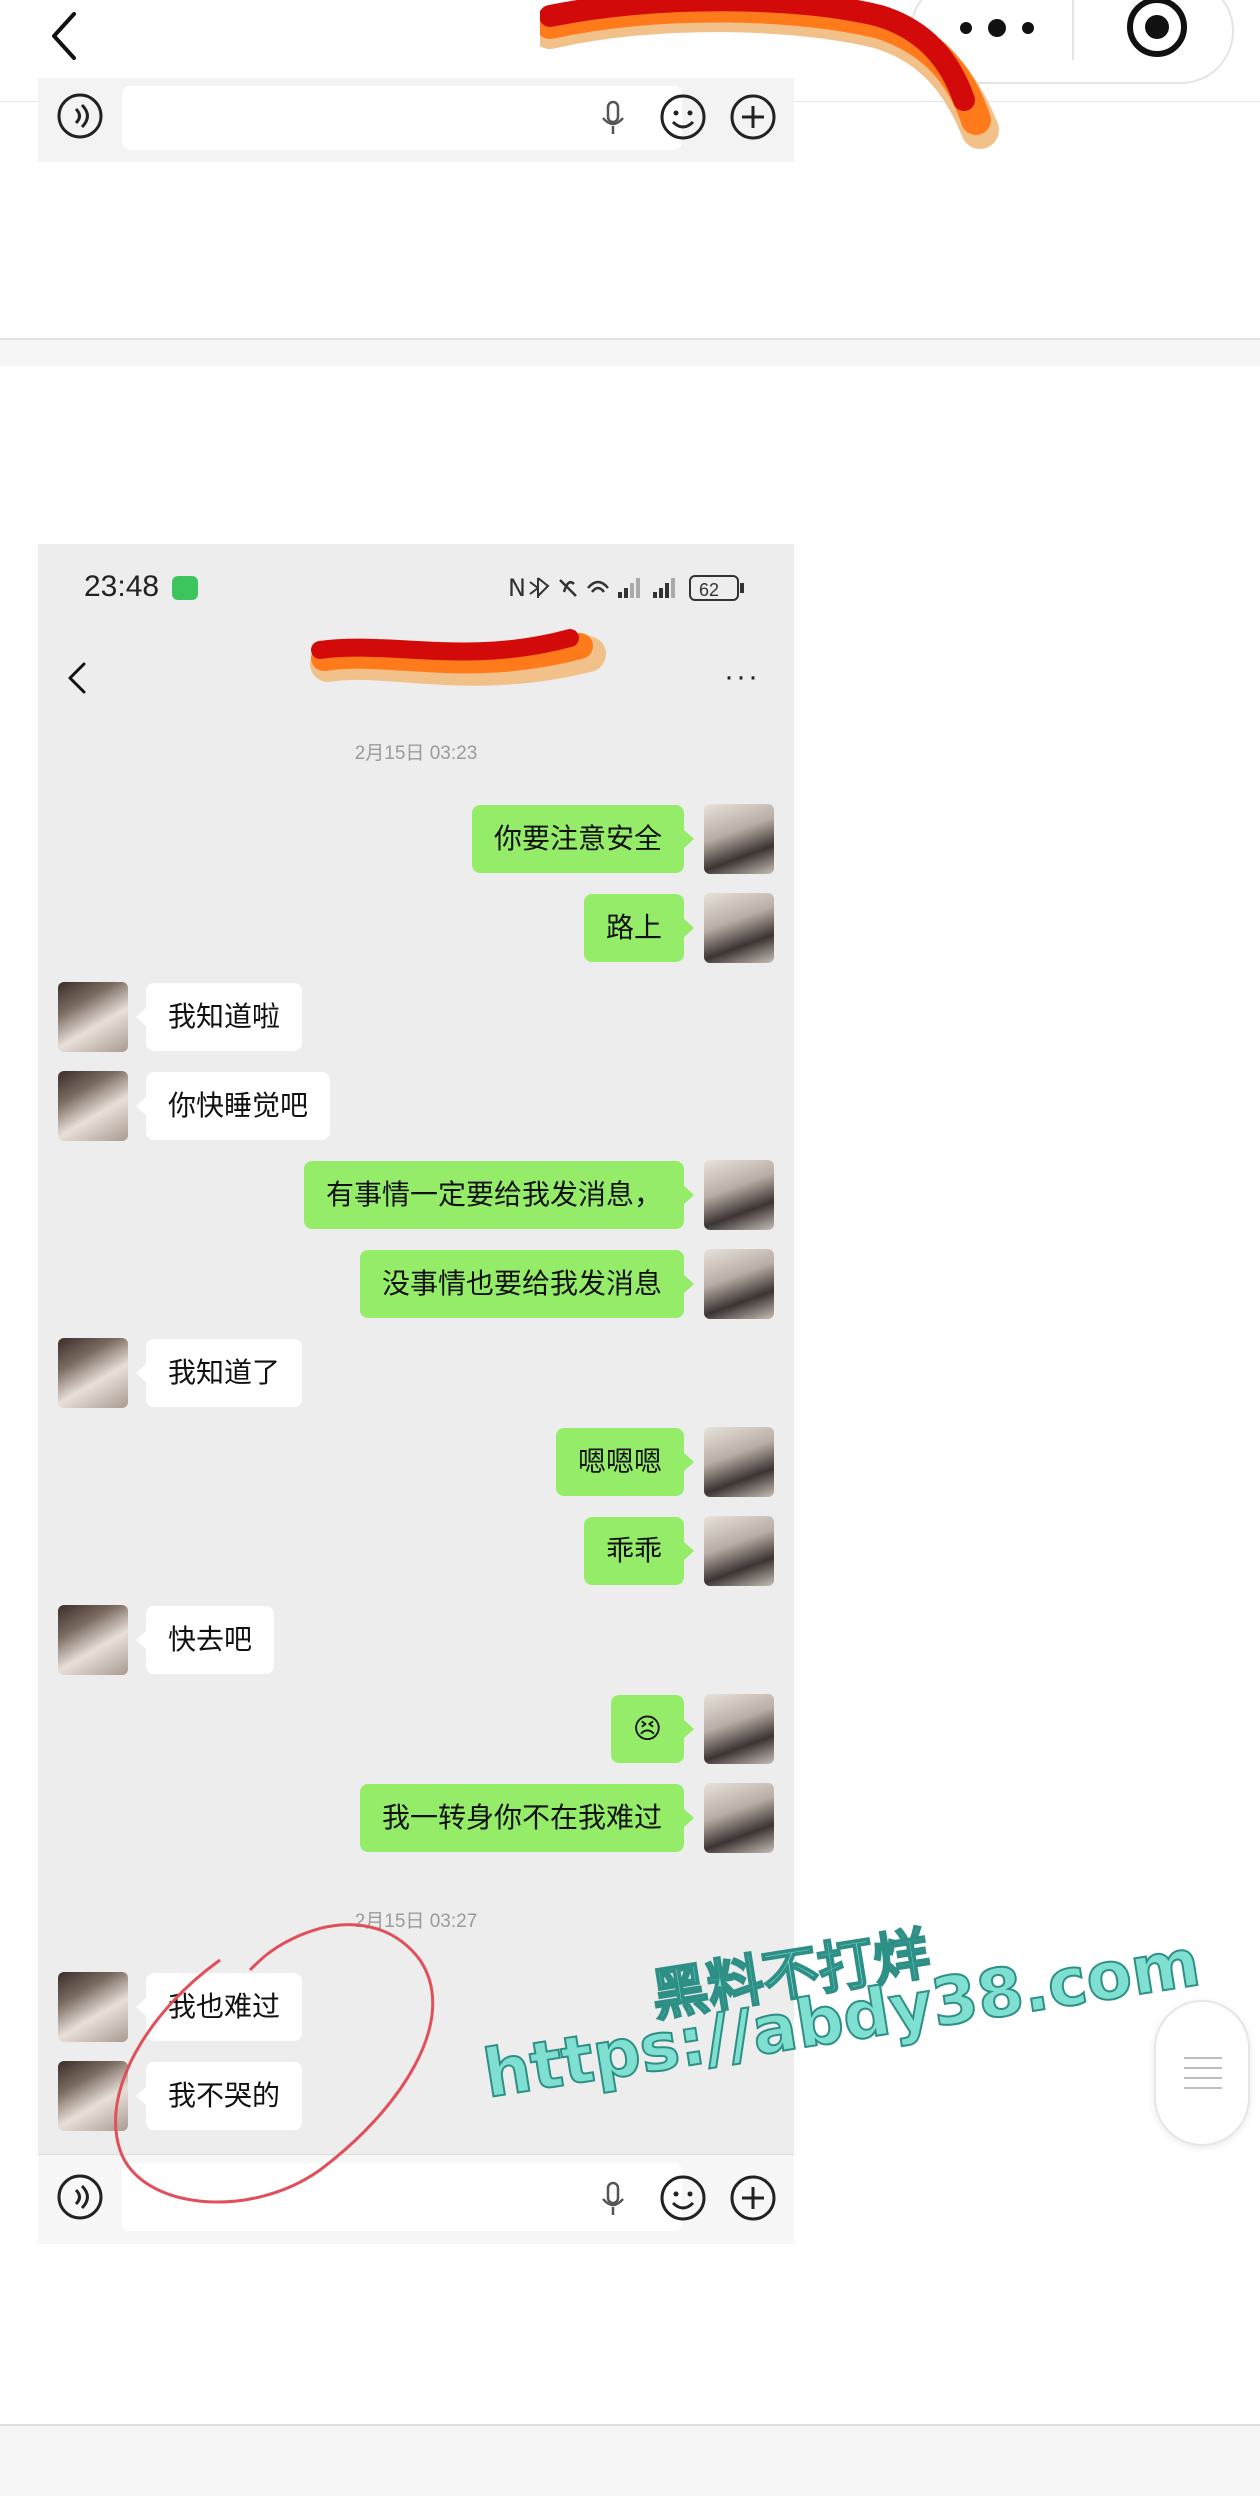 The height and width of the screenshot is (2496, 1260). I want to click on status-icons: N, so click(626, 588).